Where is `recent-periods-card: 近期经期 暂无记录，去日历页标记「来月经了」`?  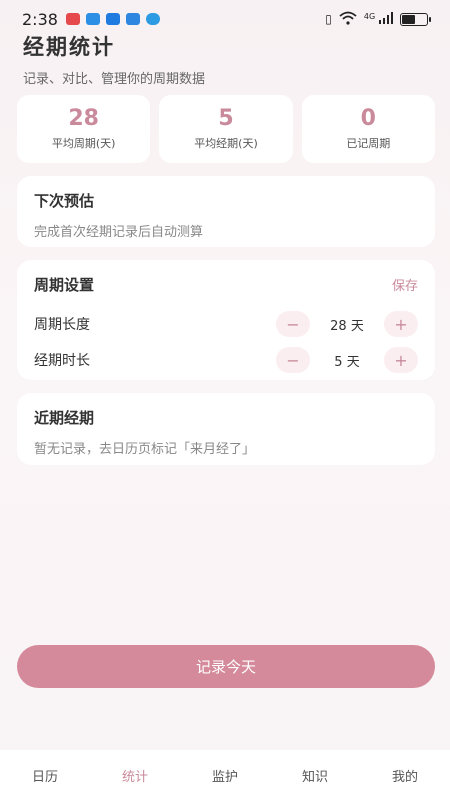 recent-periods-card: 近期经期 暂无记录，去日历页标记「来月经了」 is located at coordinates (226, 429).